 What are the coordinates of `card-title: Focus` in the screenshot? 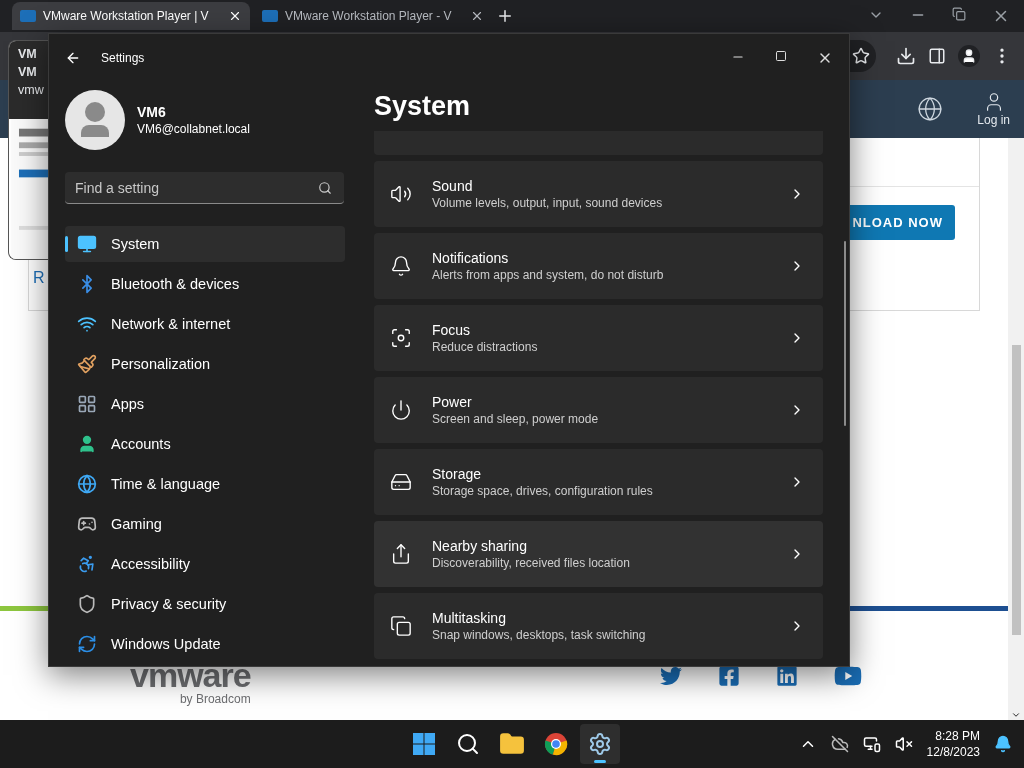 It's located at (452, 330).